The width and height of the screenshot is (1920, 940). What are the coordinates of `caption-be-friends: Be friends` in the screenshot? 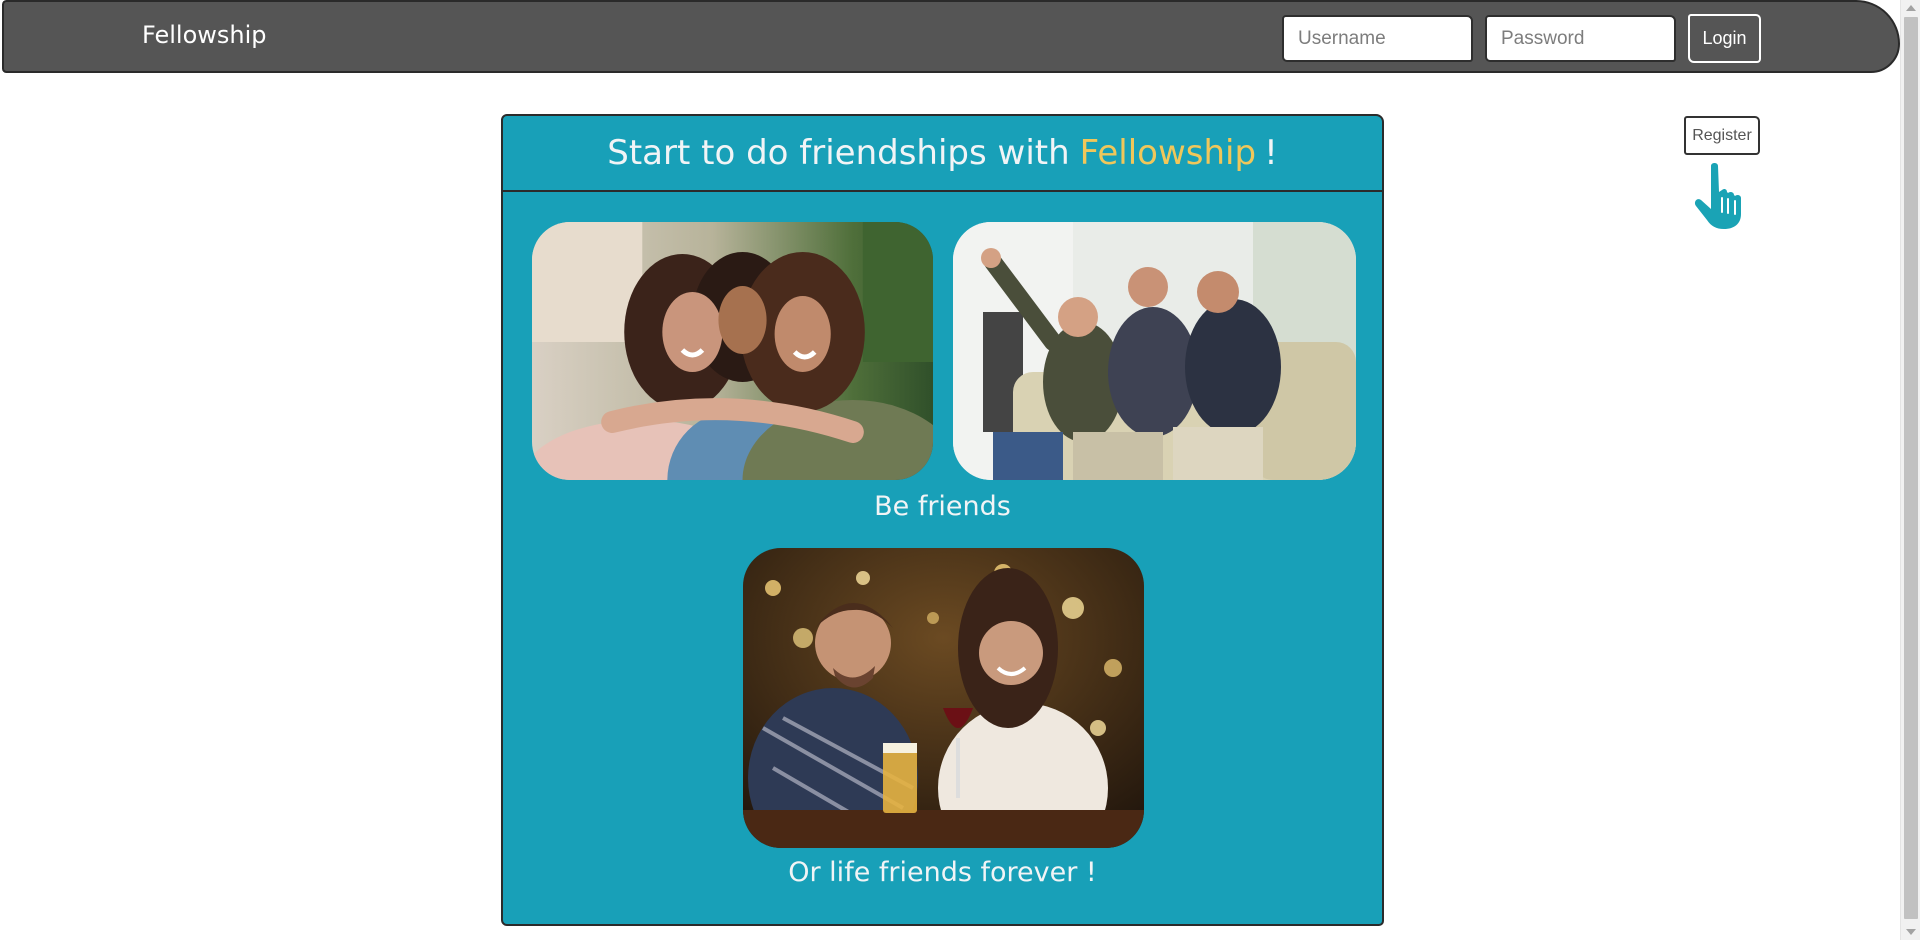 It's located at (942, 506).